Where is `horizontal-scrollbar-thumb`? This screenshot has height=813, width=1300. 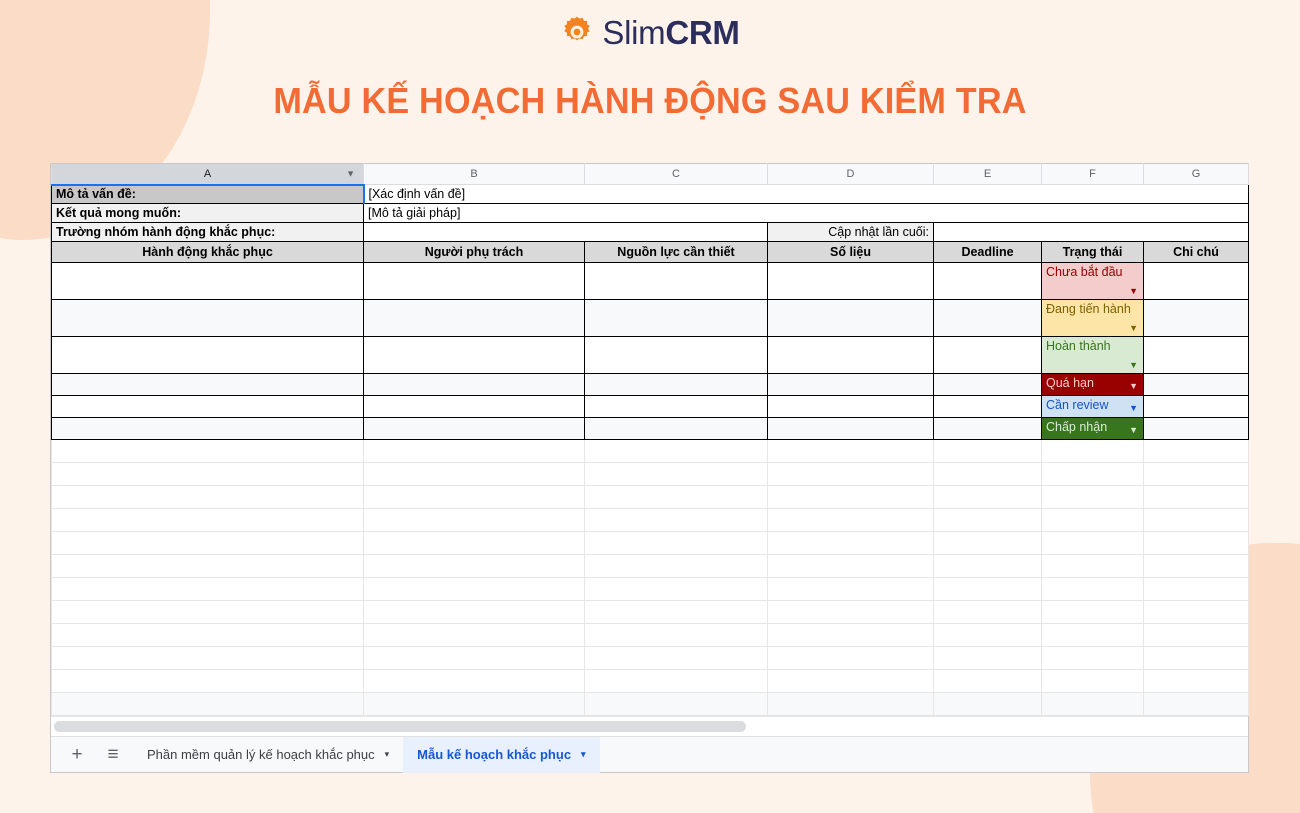
horizontal-scrollbar-thumb is located at coordinates (400, 726).